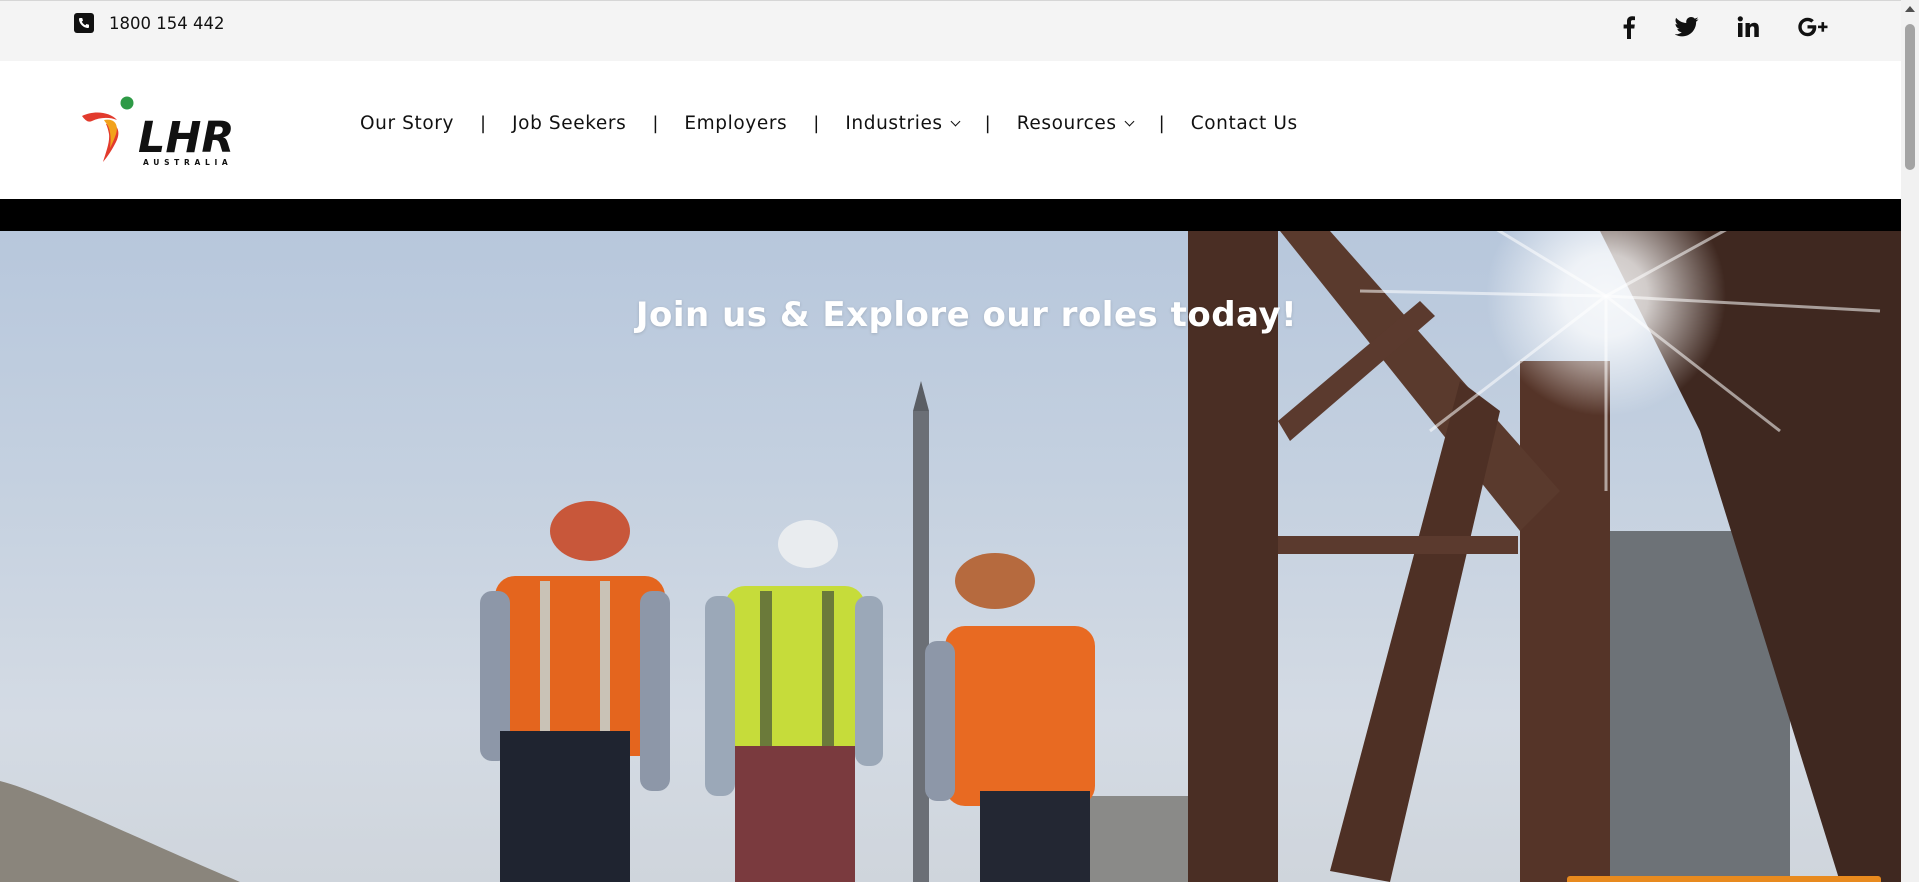 The height and width of the screenshot is (882, 1919). What do you see at coordinates (1687, 27) in the screenshot?
I see `twitter-icon` at bounding box center [1687, 27].